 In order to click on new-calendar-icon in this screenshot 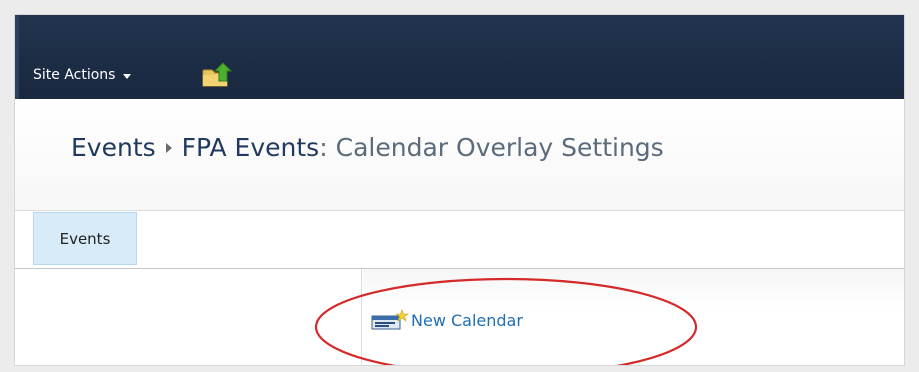, I will do `click(390, 319)`.